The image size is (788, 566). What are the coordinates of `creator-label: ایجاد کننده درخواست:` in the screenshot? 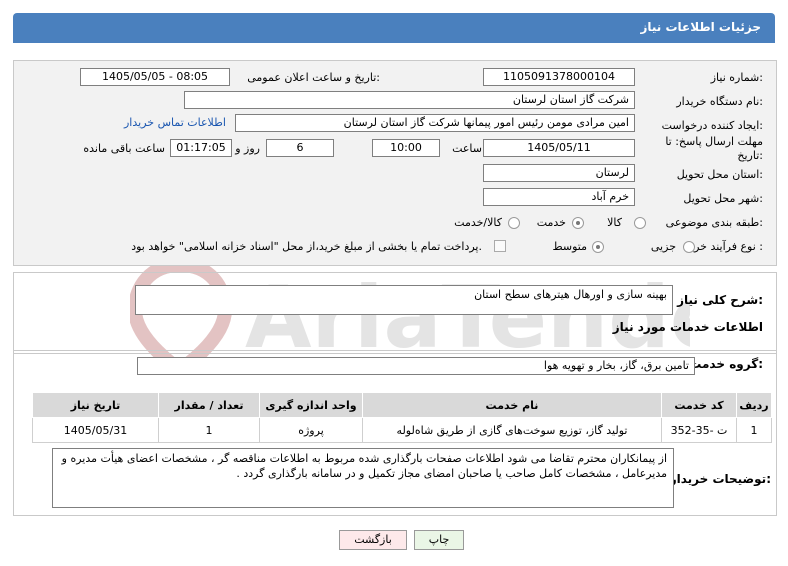 It's located at (712, 125).